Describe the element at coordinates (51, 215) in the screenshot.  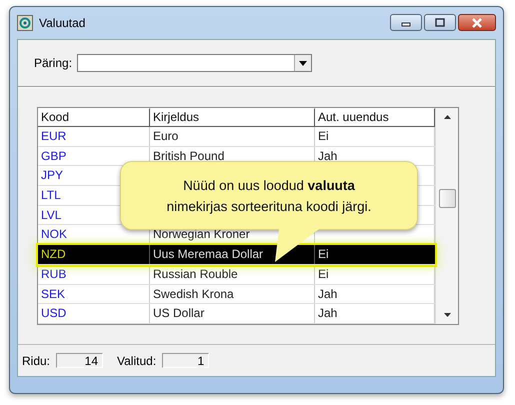
I see `table-cell-text: LVL` at that location.